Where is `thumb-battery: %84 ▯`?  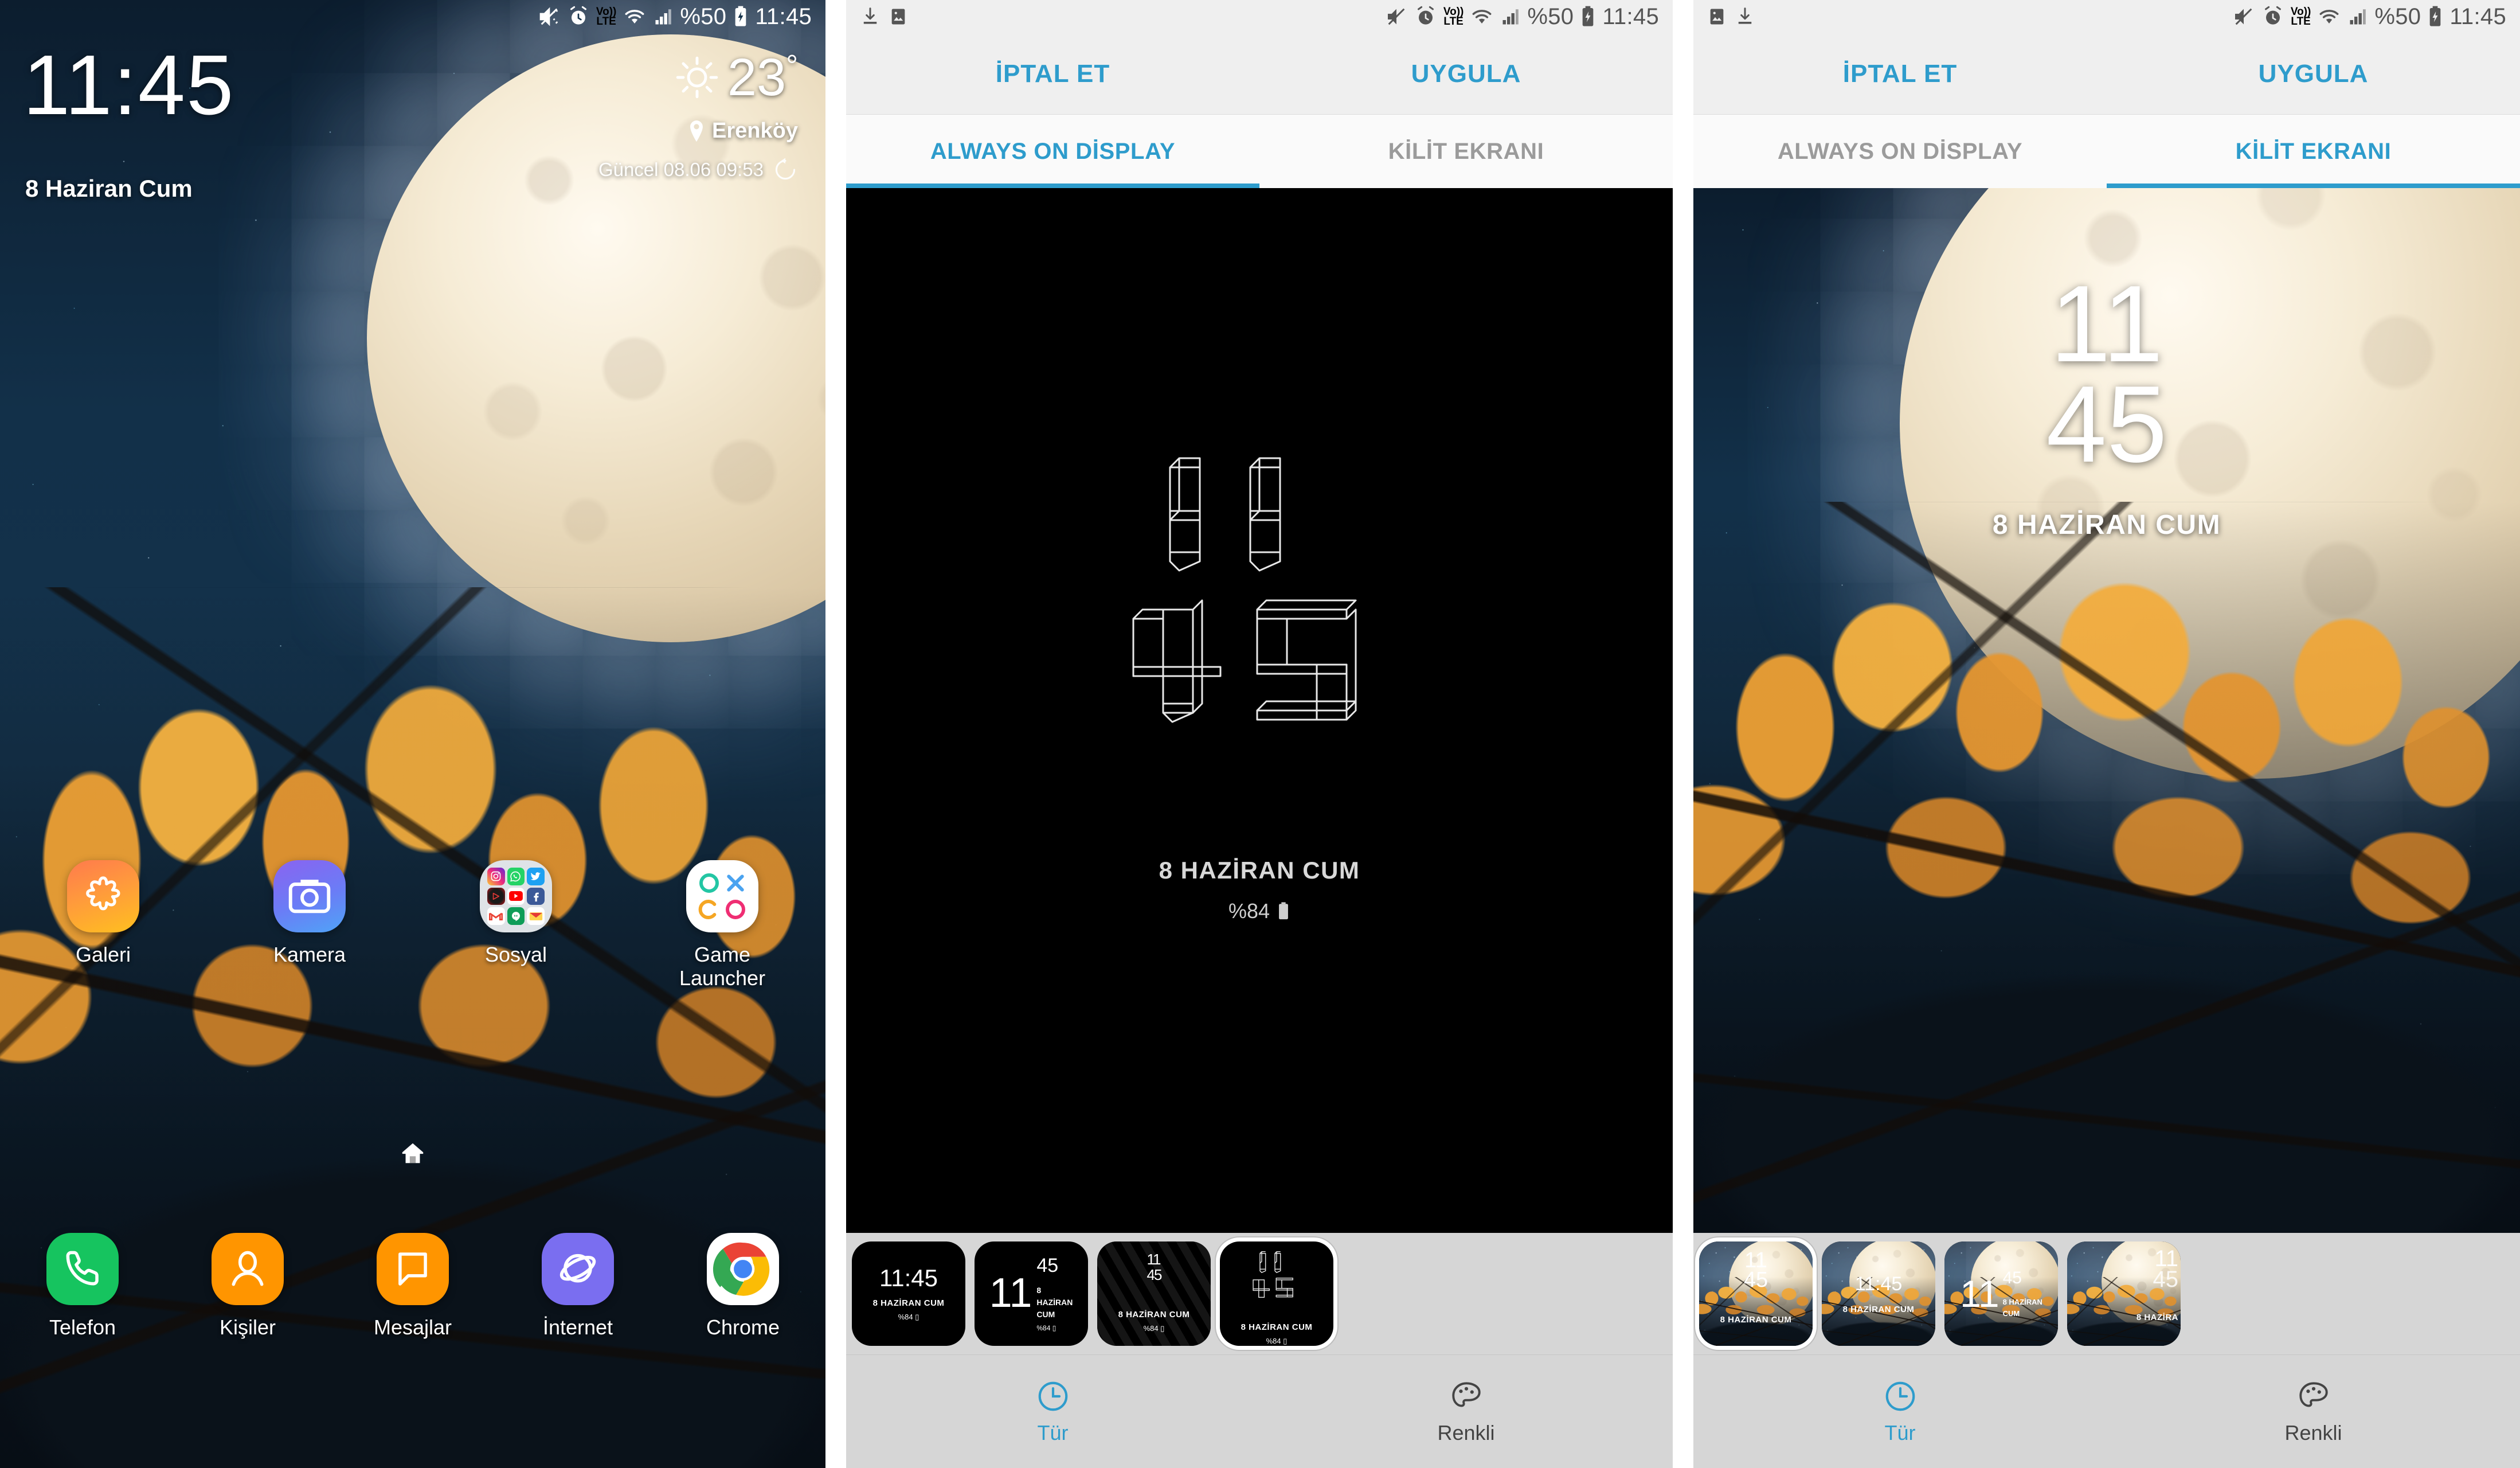 thumb-battery: %84 ▯ is located at coordinates (1277, 1341).